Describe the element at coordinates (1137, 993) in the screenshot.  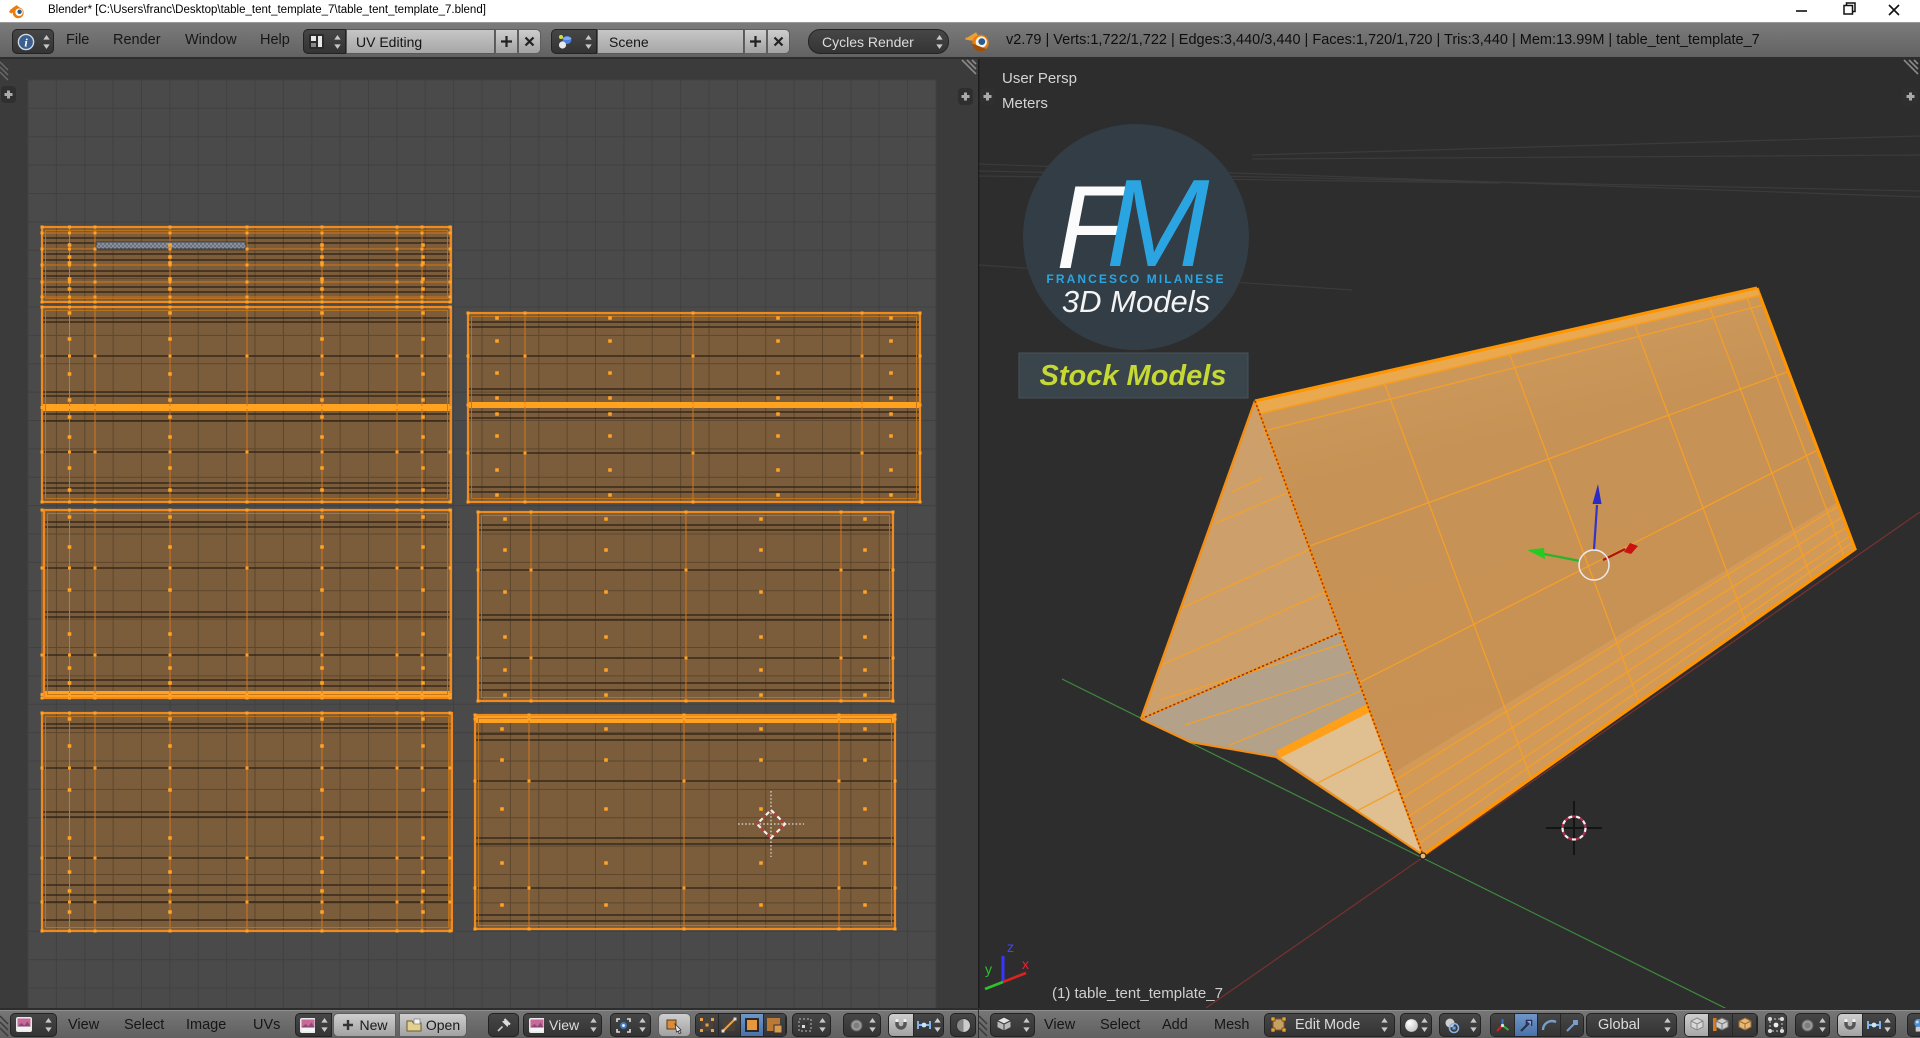
I see `svg-text: (1) table_tent_template_7` at that location.